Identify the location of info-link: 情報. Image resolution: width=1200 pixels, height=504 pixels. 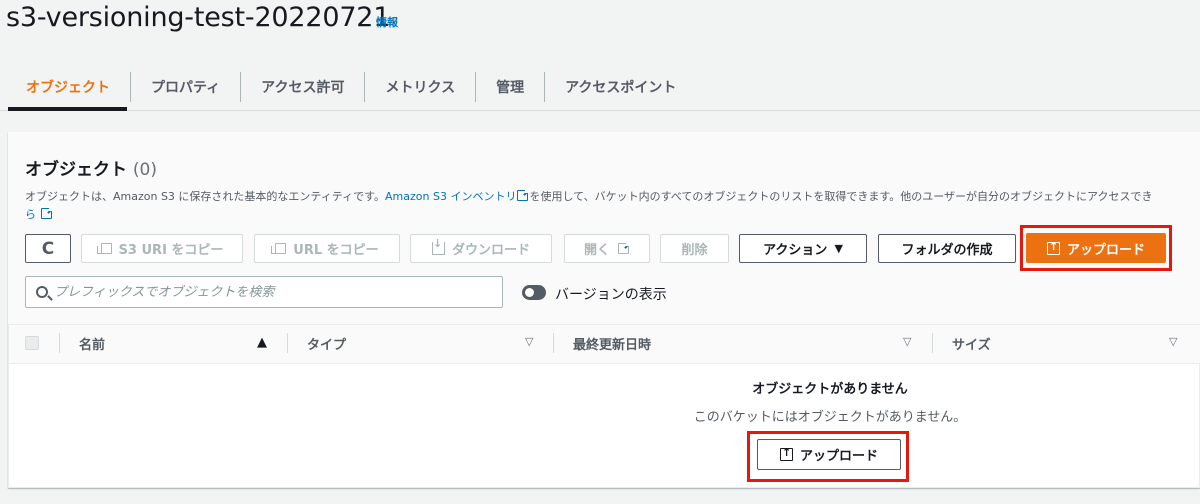
(387, 22).